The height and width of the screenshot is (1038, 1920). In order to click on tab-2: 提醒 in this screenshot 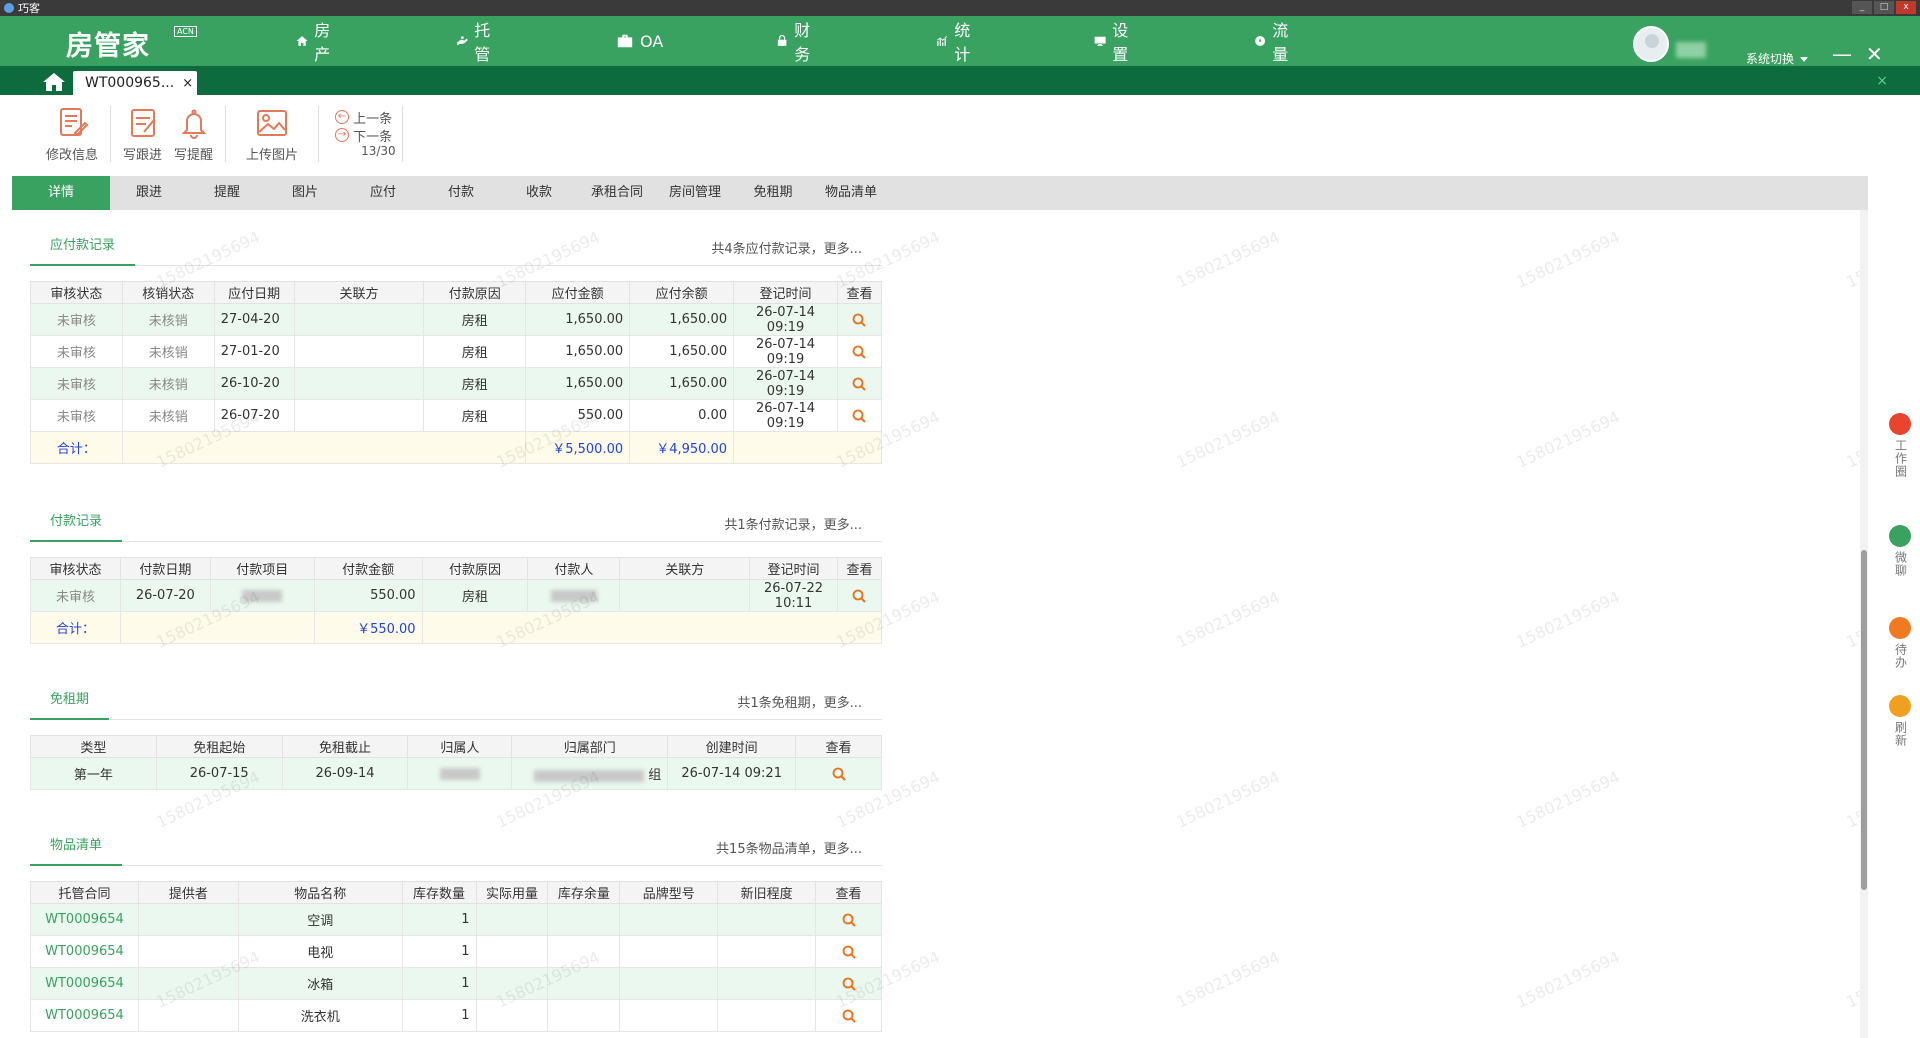, I will do `click(227, 193)`.